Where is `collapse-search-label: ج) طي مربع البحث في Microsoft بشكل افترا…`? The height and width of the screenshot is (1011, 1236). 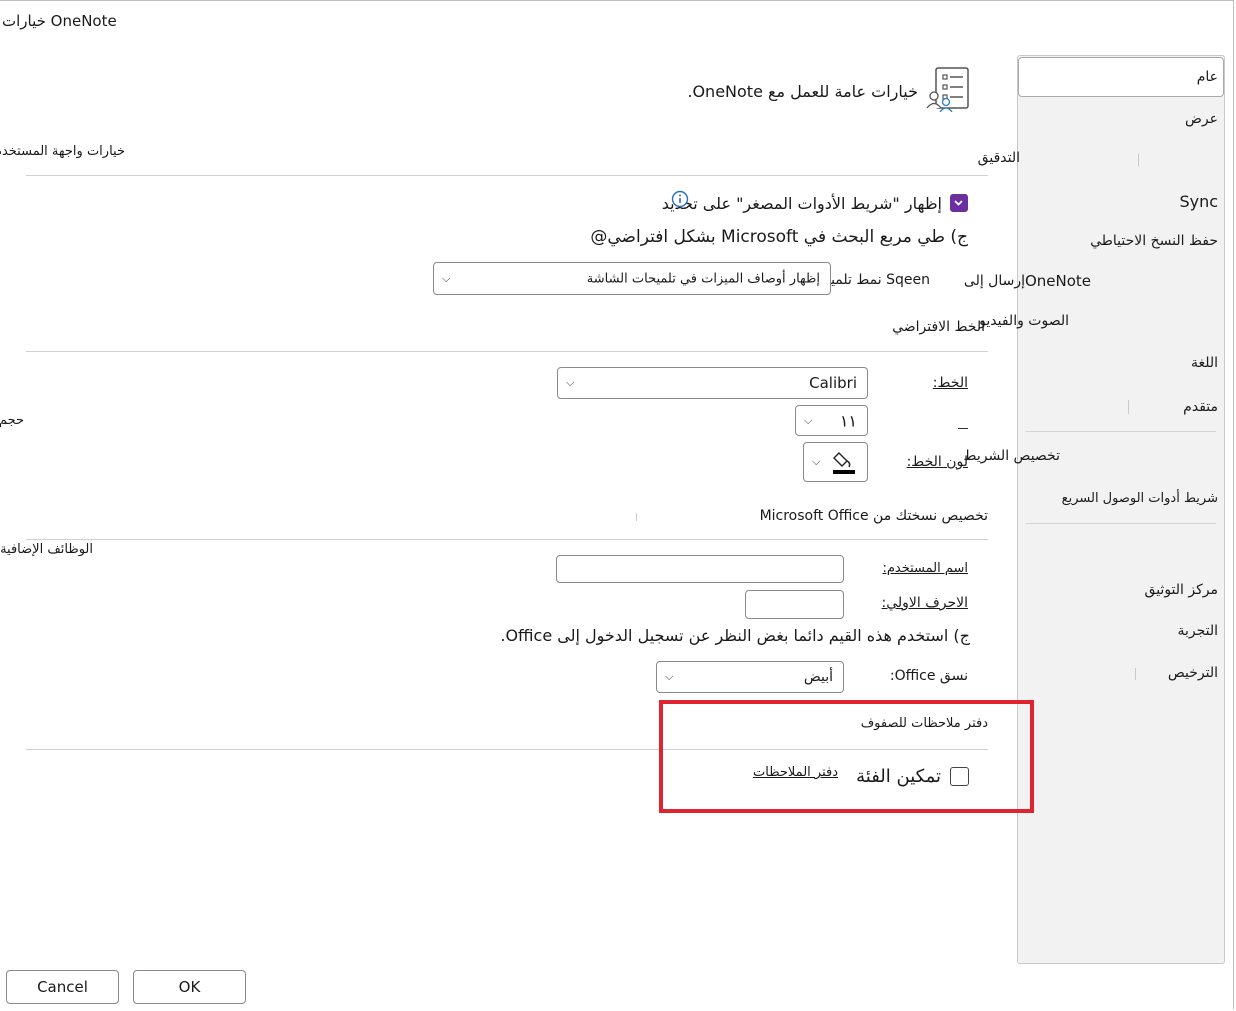
collapse-search-label: ج) طي مربع البحث في Microsoft بشكل افترا… is located at coordinates (779, 237).